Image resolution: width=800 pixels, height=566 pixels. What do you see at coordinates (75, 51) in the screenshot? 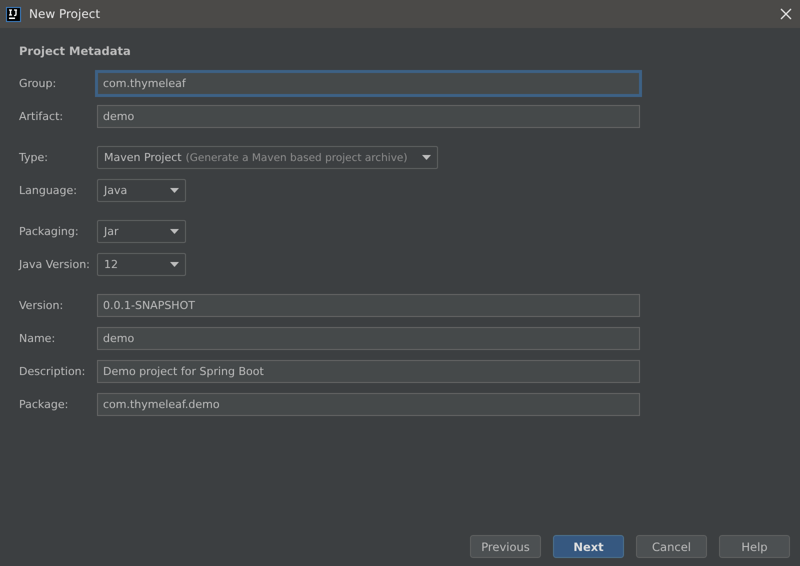
I see `section-title: Project Metadata` at bounding box center [75, 51].